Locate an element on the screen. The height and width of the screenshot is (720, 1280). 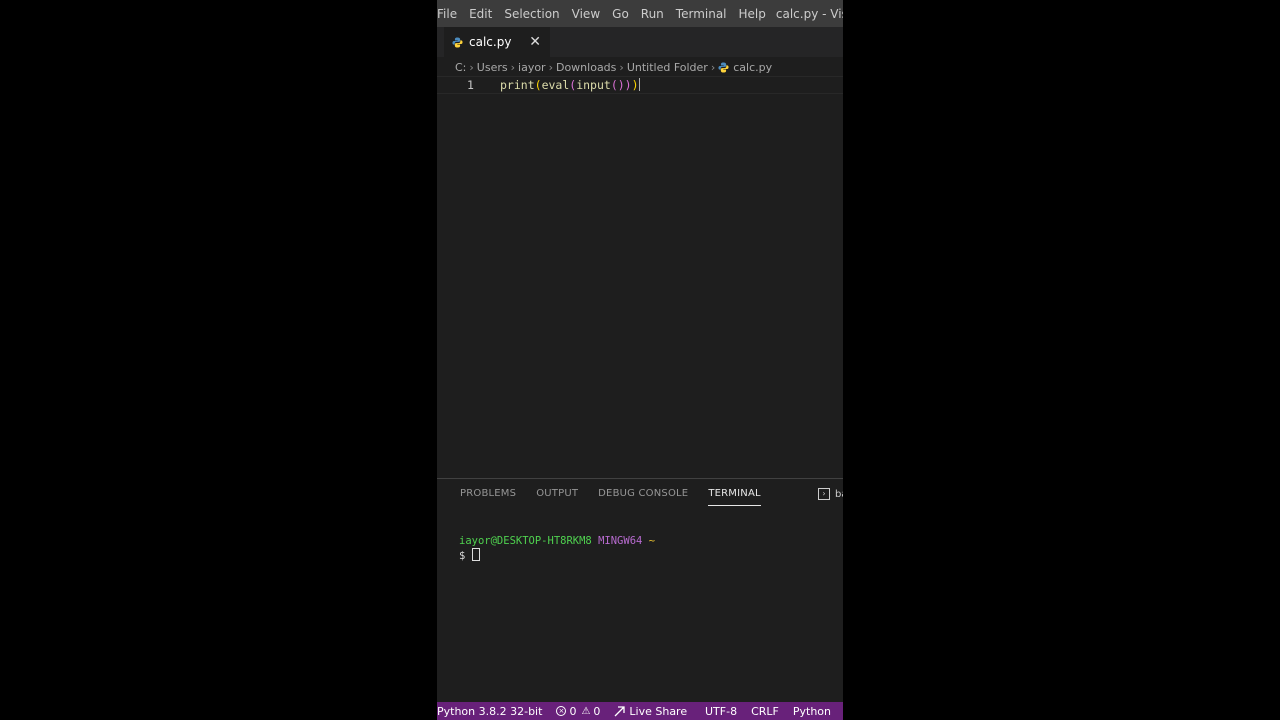
terminal-cursor is located at coordinates (475, 554).